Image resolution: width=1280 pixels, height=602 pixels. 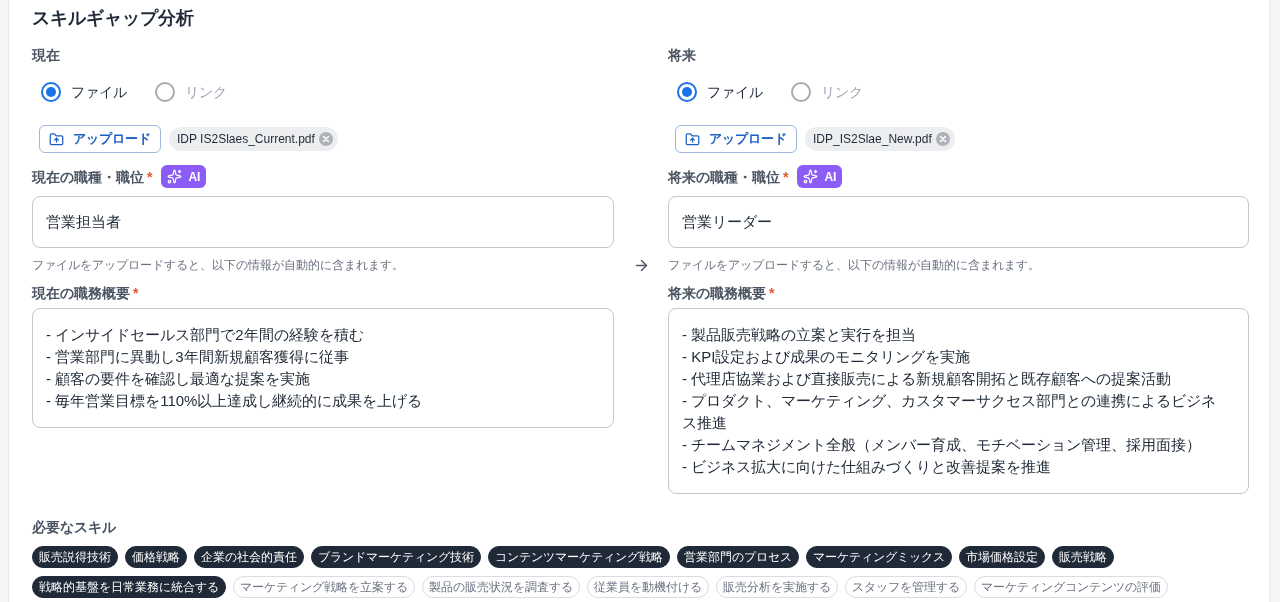 What do you see at coordinates (958, 401) in the screenshot?
I see `job-summary-field: - 製品販売戦略の立案と実行を担当 - KPI設定および成果のモニタリングを実施 - 代理店協業および直接販売による新規顧客開拓と既存顧客への提案活動 - プロダクト、マーケティング、カスタマーサクセス部門との連携によるビジネス推進 - チームマネジメント全般（メンバー育成、モチベーション管理、採用面接） - ビジネス拡大に向けた仕組みづくりと改善提案を推進` at bounding box center [958, 401].